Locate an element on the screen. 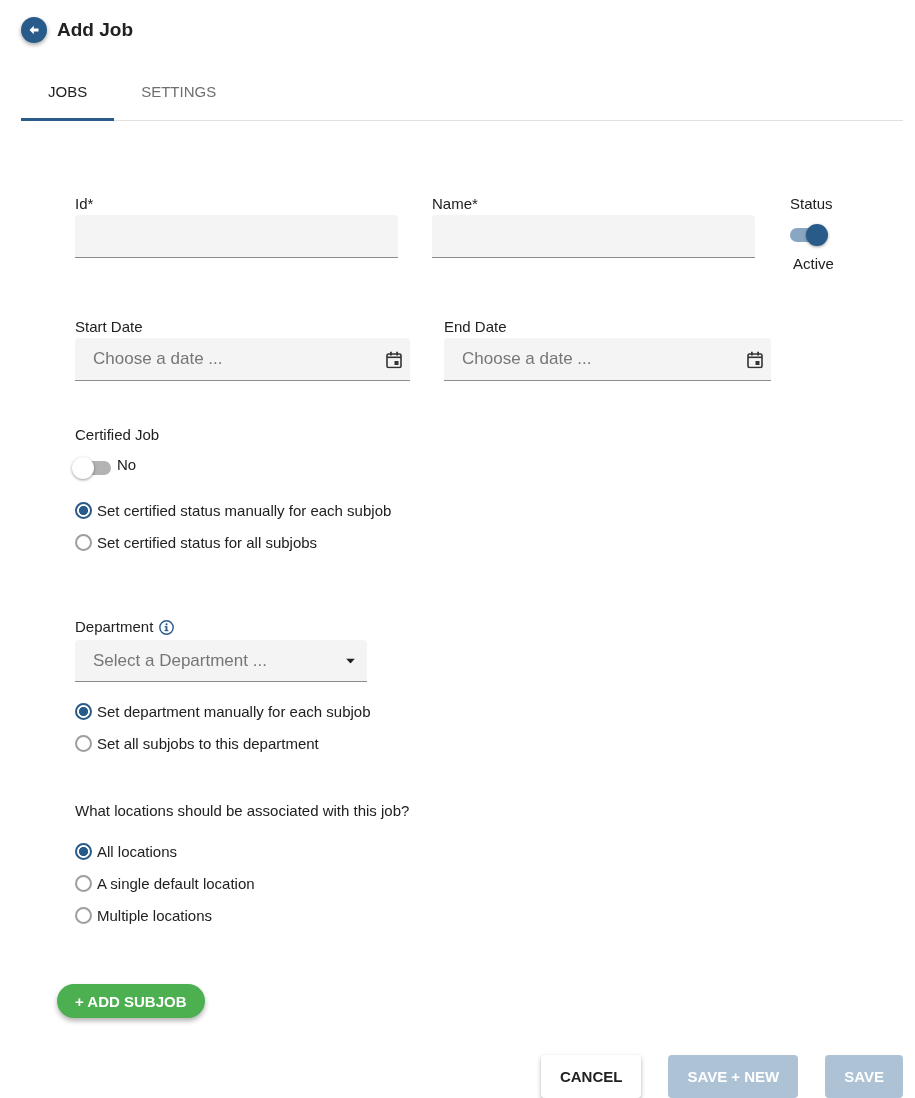 Image resolution: width=915 pixels, height=1098 pixels. toggle-state-label: Active is located at coordinates (813, 264).